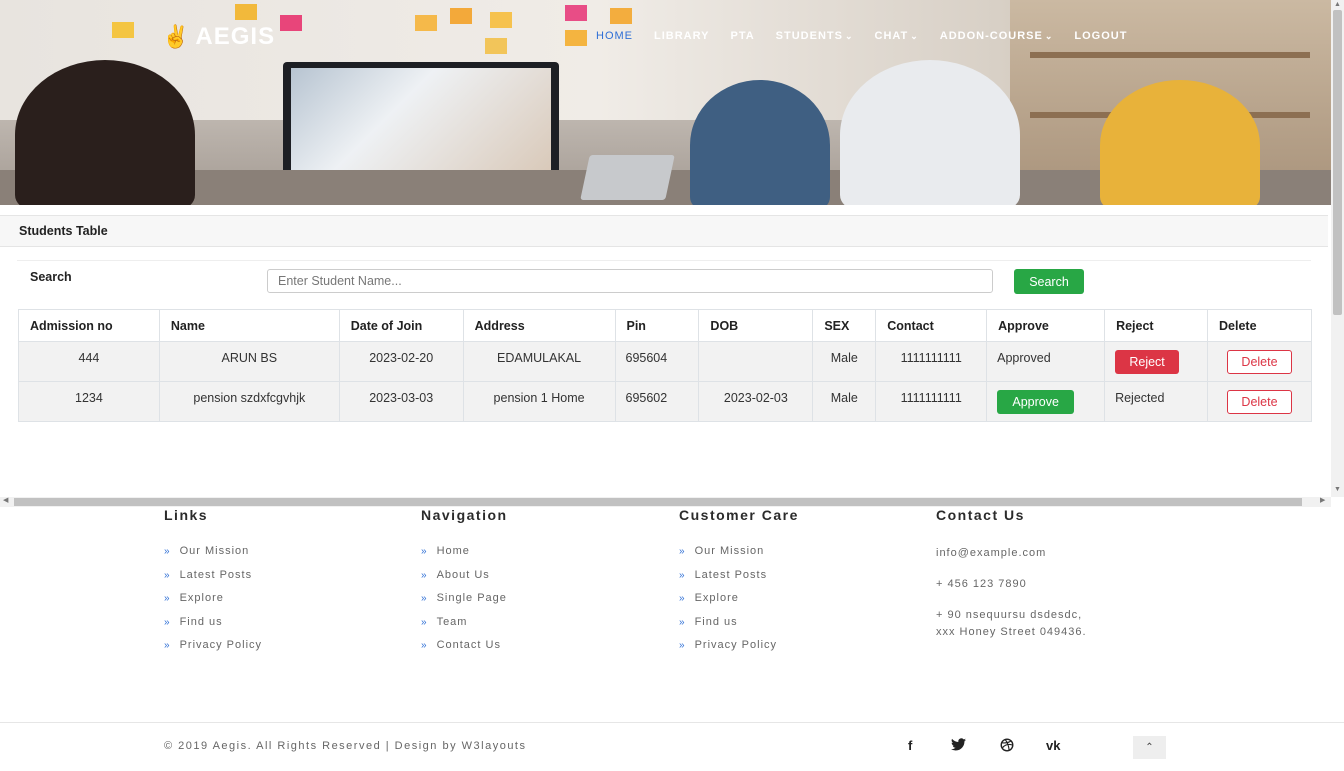 The height and width of the screenshot is (771, 1344). Describe the element at coordinates (1337, 162) in the screenshot. I see `vertical-scroll-thumb` at that location.